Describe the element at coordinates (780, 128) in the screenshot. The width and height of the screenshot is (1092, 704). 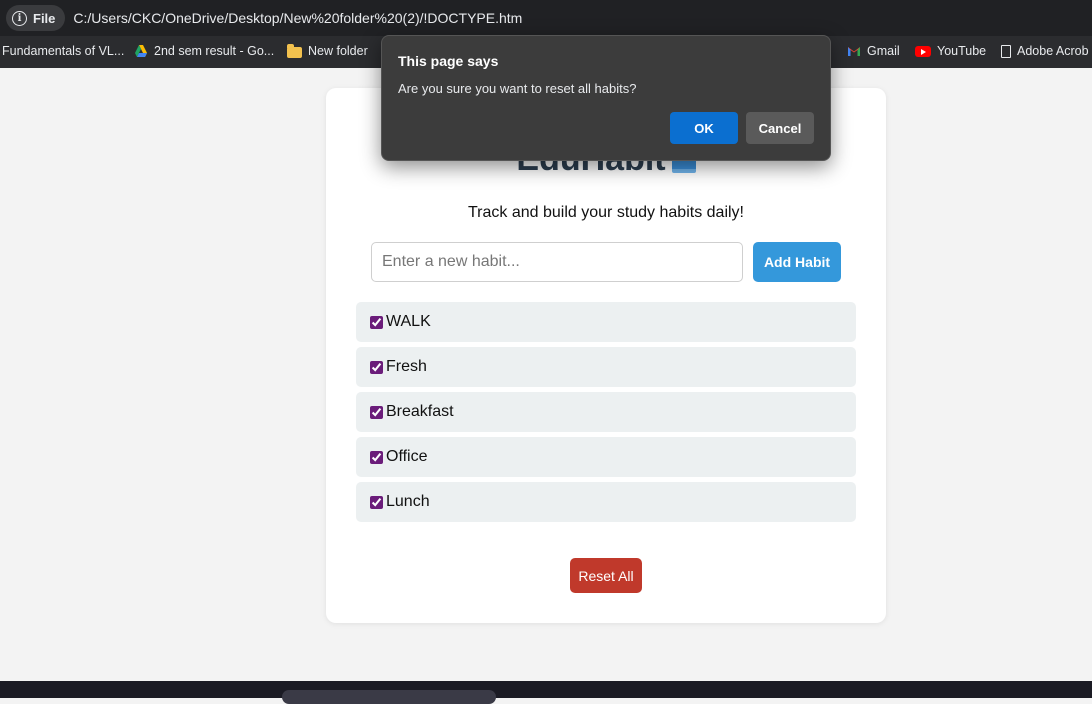
I see `cancel-button: Cancel` at that location.